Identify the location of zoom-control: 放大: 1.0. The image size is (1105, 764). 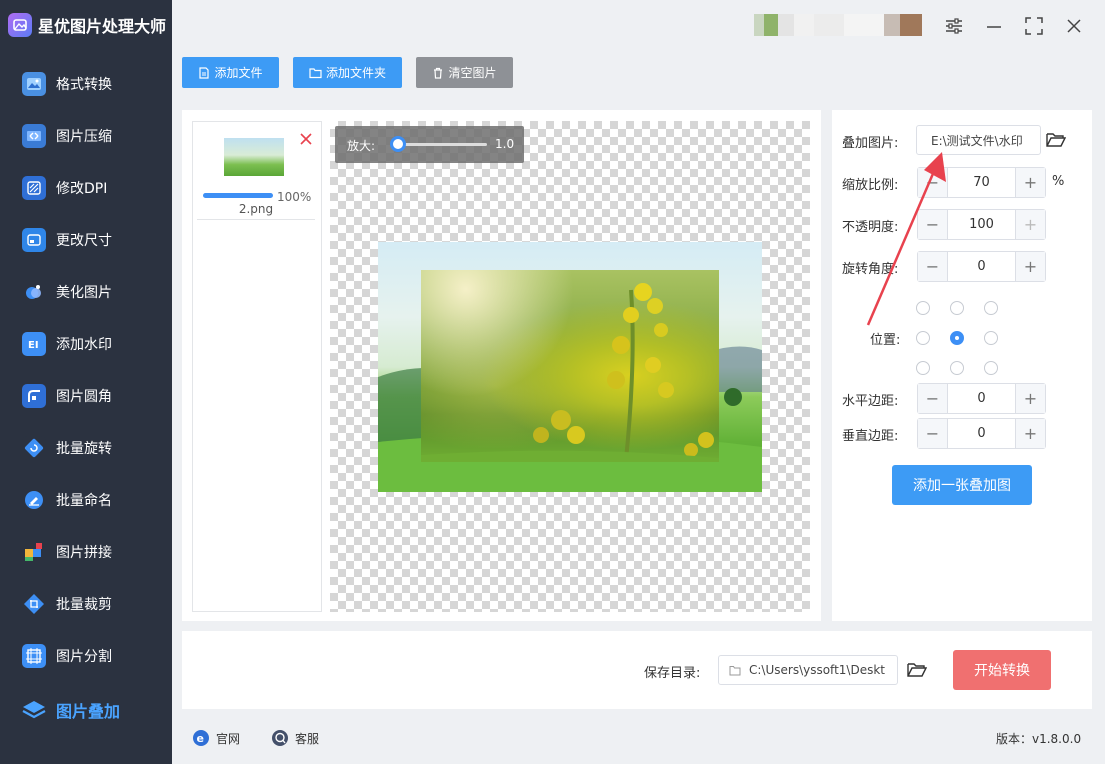
(429, 144).